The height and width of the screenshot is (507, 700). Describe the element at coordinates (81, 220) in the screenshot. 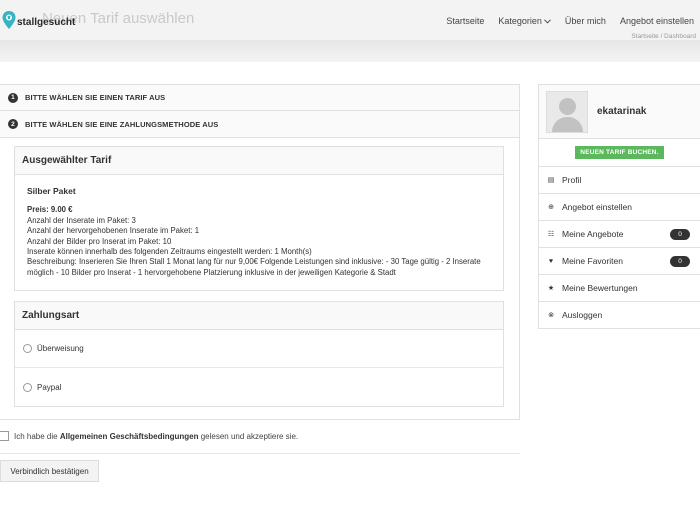

I see `tarif-line: Anzahl der Inserate im Paket: 3` at that location.